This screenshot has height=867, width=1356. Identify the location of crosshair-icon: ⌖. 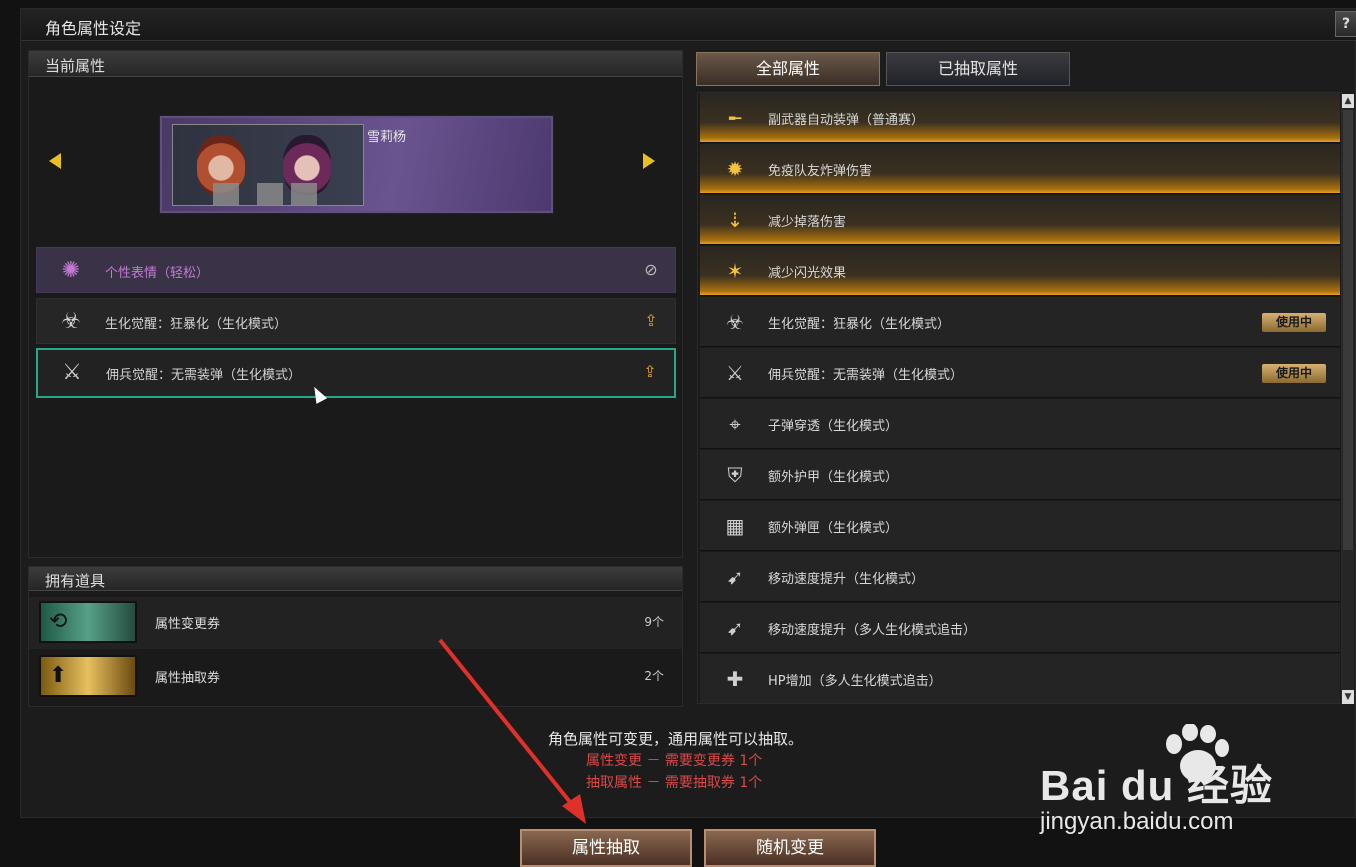
(735, 424).